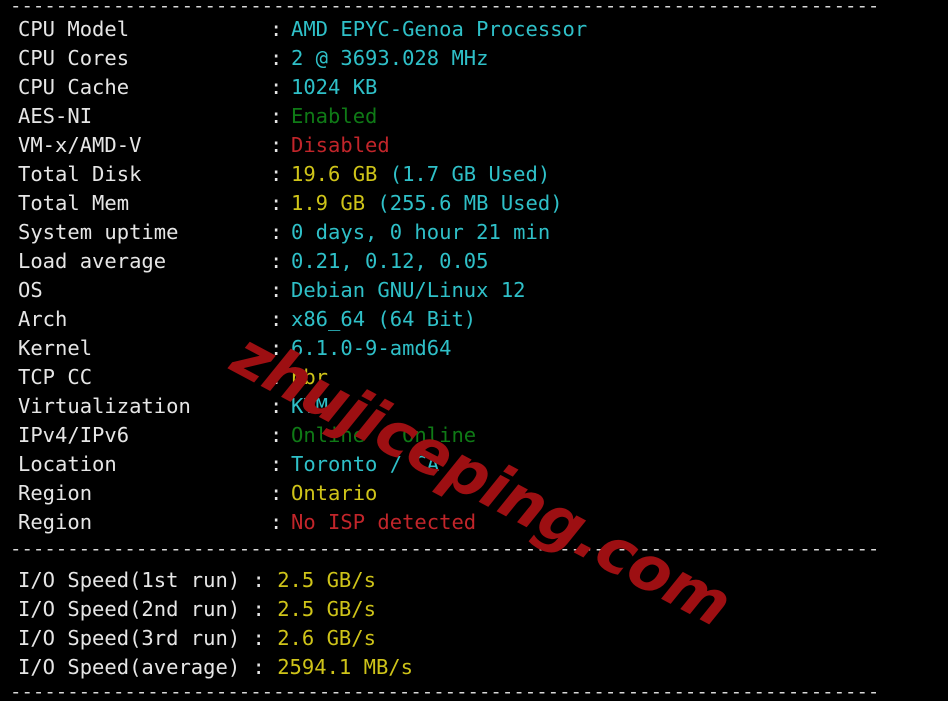 This screenshot has width=948, height=701. I want to click on system-info-value: Online / Online, so click(383, 435).